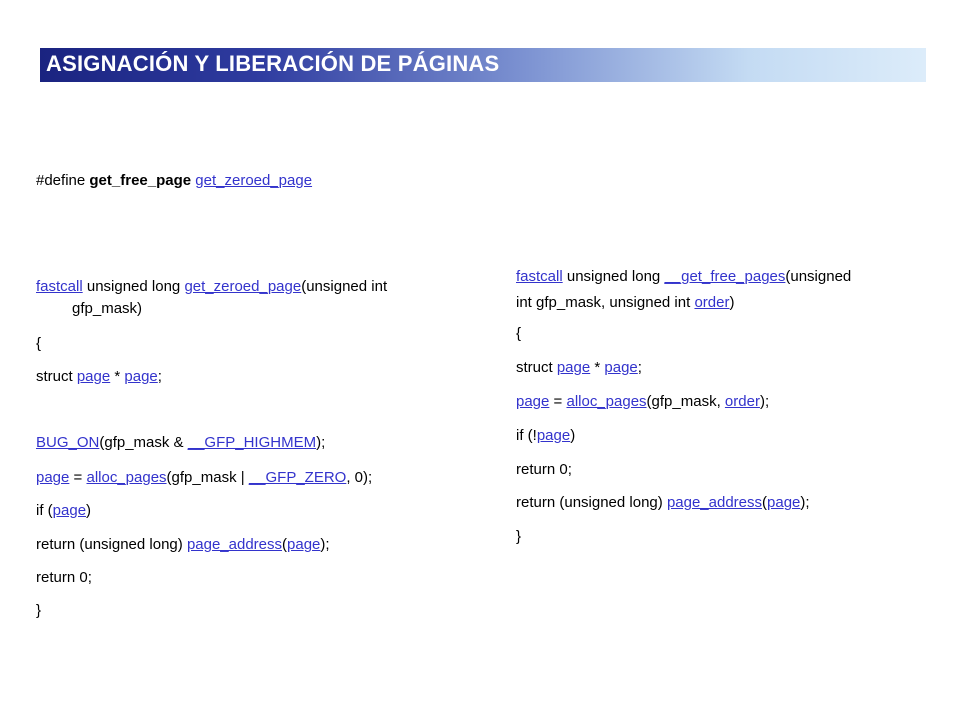 The width and height of the screenshot is (960, 720). What do you see at coordinates (207, 477) in the screenshot?
I see `code-text: (gfp_mask |` at bounding box center [207, 477].